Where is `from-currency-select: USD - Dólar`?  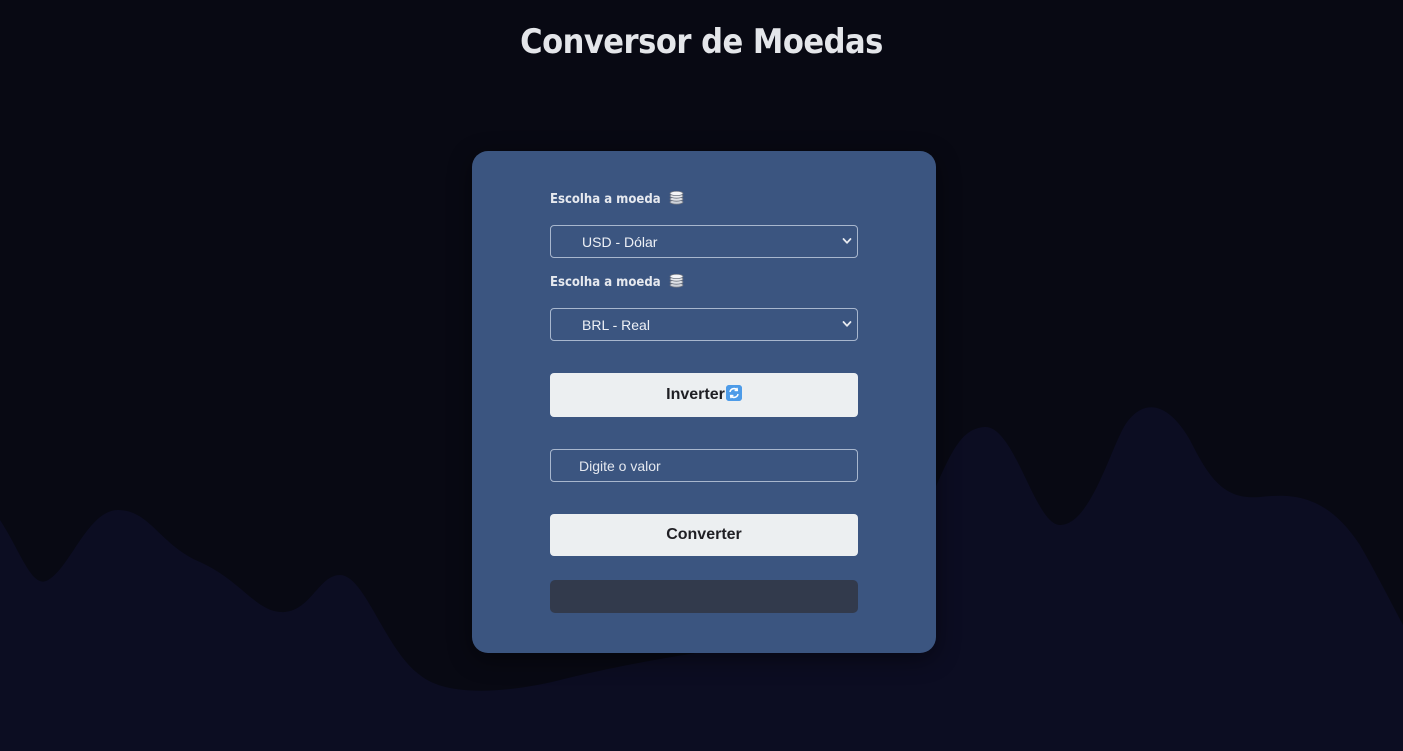 from-currency-select: USD - Dólar is located at coordinates (704, 241).